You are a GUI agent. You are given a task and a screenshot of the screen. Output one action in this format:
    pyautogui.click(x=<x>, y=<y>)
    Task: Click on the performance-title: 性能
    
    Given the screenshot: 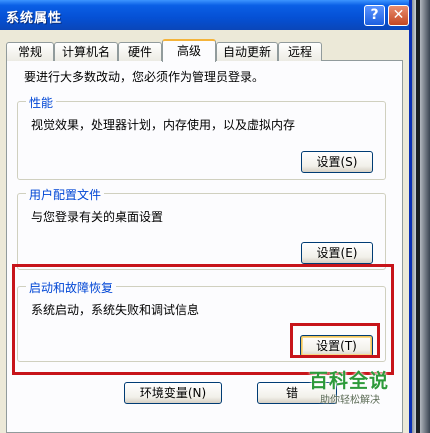 What is the action you would take?
    pyautogui.click(x=41, y=102)
    